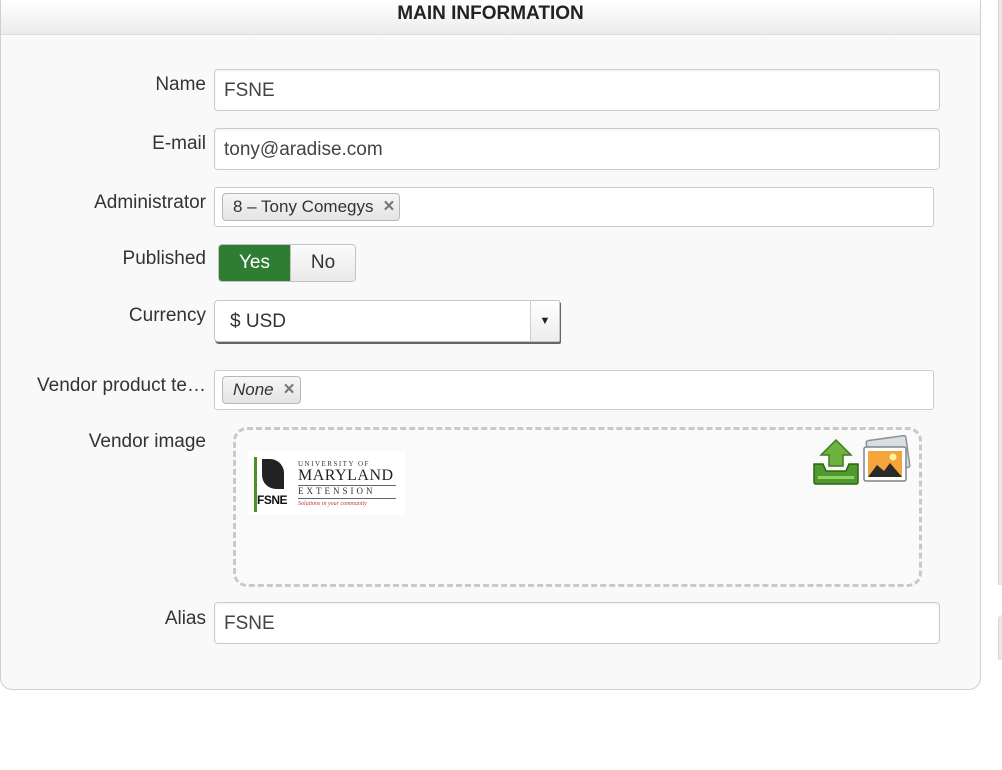 The image size is (1002, 770). I want to click on email-input: tony@aradise.com, so click(577, 149).